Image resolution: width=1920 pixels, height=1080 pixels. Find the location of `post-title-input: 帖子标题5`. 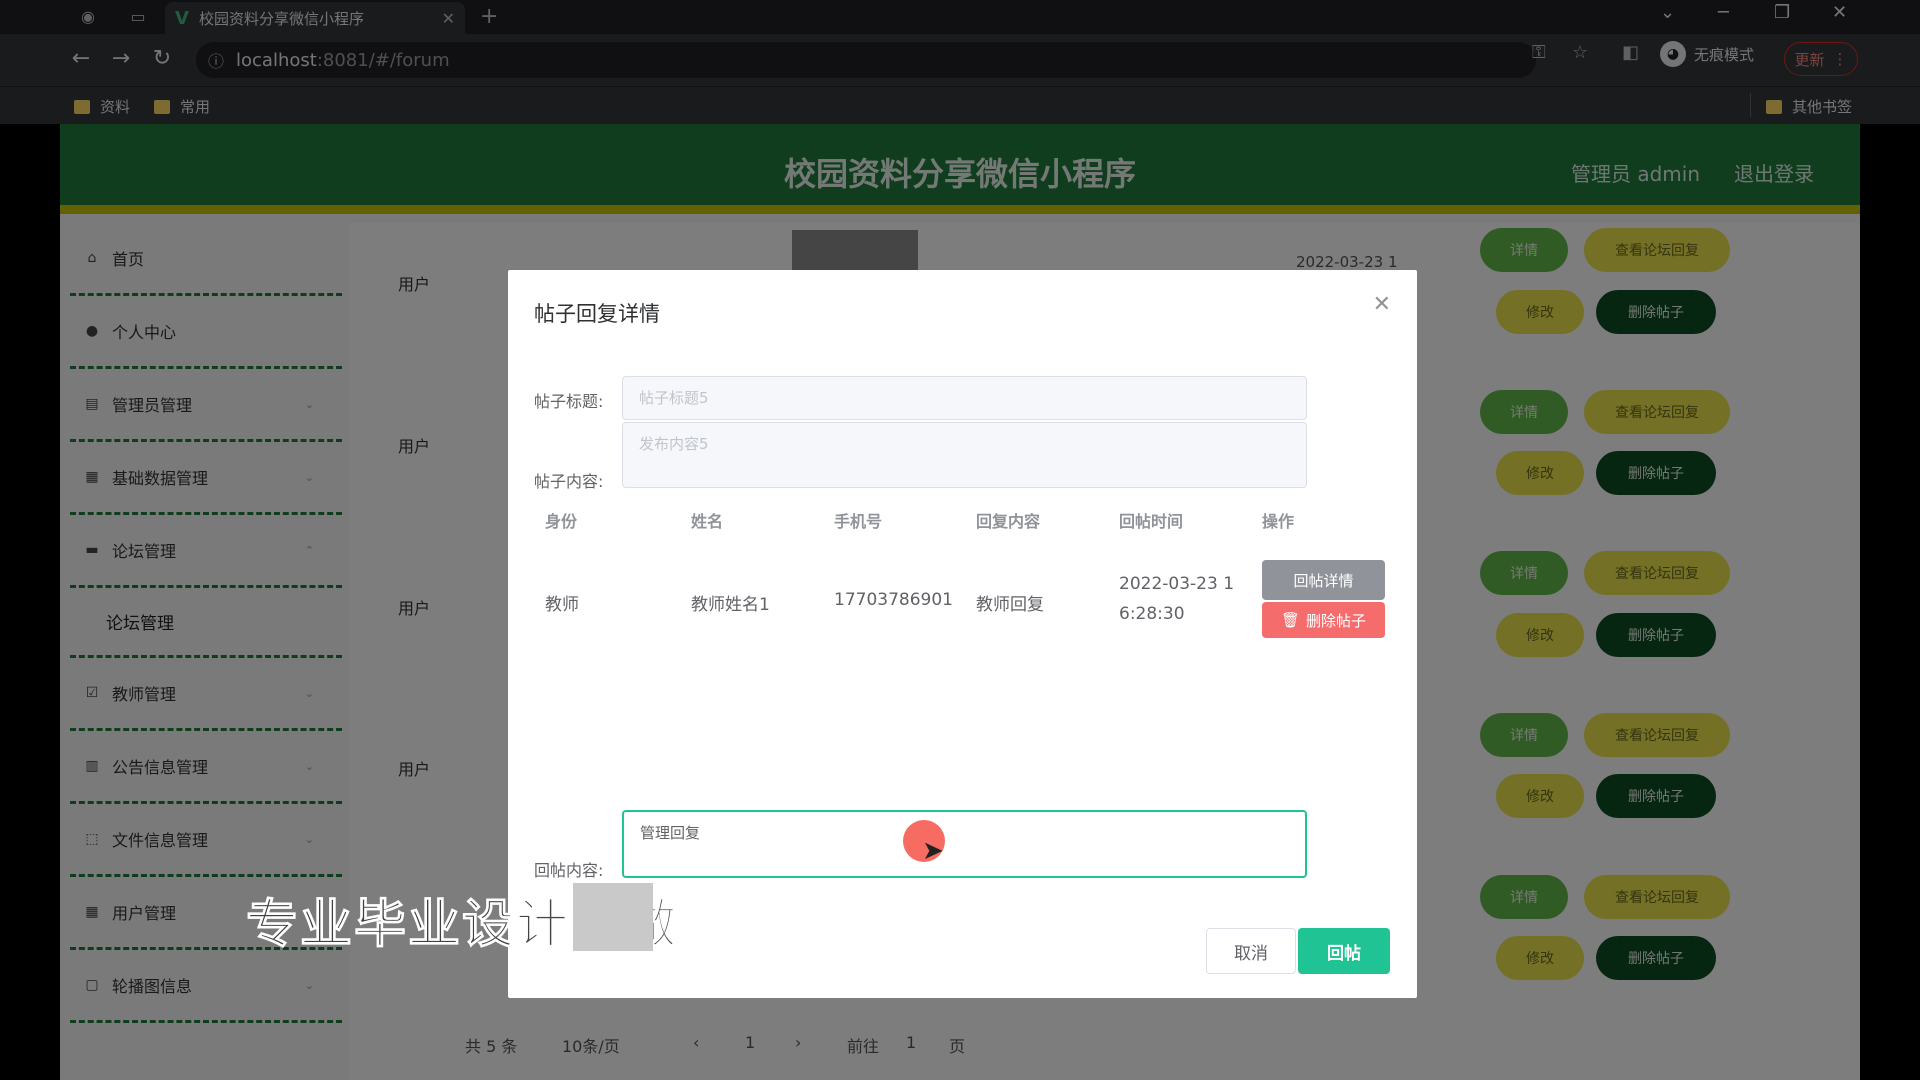

post-title-input: 帖子标题5 is located at coordinates (964, 398).